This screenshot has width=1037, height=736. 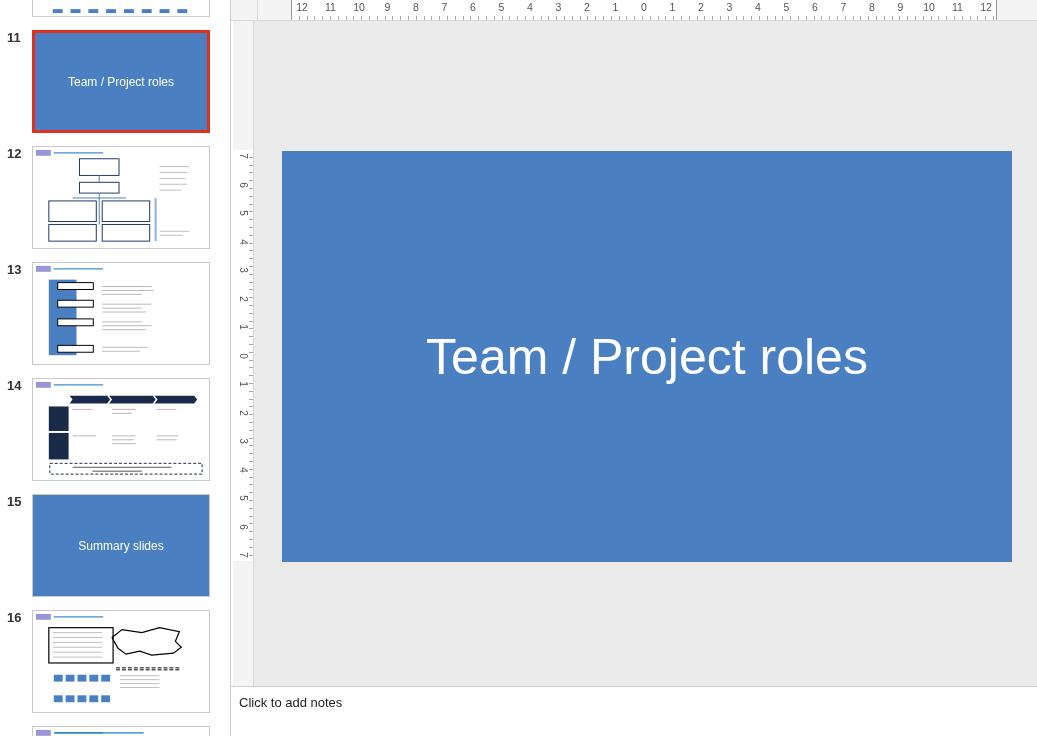 I want to click on slide-title: Team / Project roles, so click(x=647, y=356).